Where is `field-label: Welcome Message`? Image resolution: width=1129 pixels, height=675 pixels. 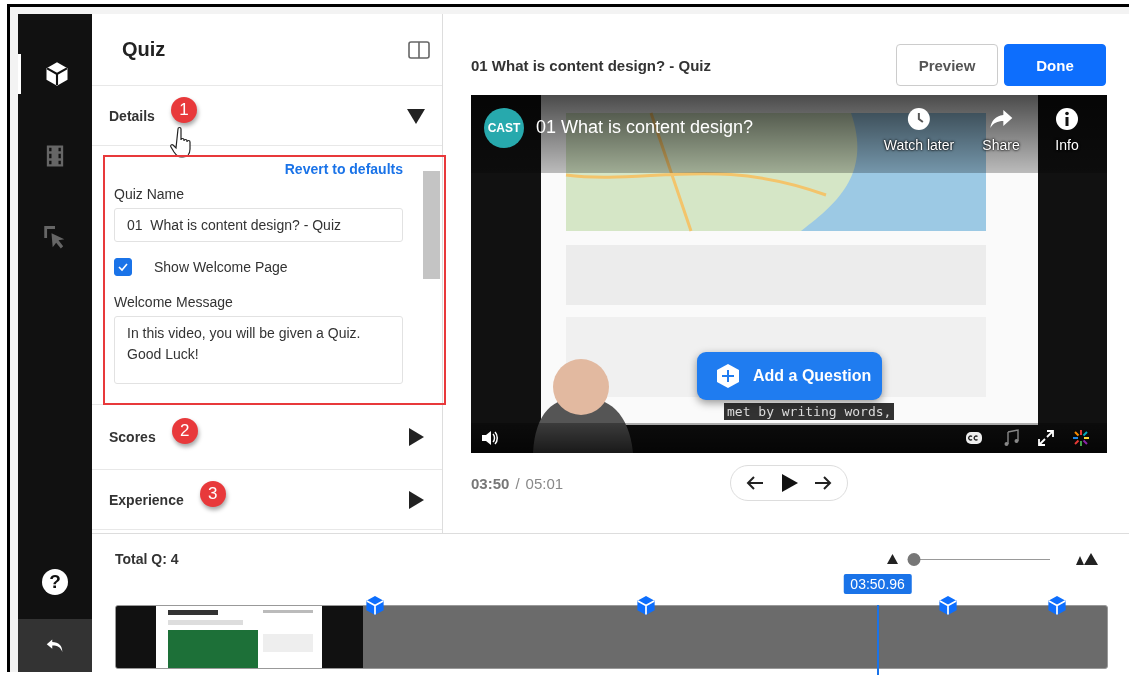 field-label: Welcome Message is located at coordinates (174, 302).